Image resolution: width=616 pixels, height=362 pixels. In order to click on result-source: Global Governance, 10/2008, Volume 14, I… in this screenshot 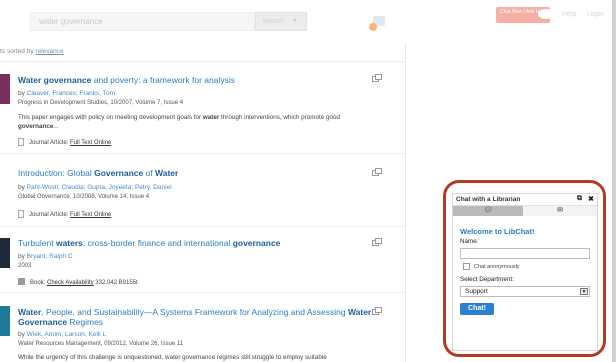, I will do `click(84, 197)`.